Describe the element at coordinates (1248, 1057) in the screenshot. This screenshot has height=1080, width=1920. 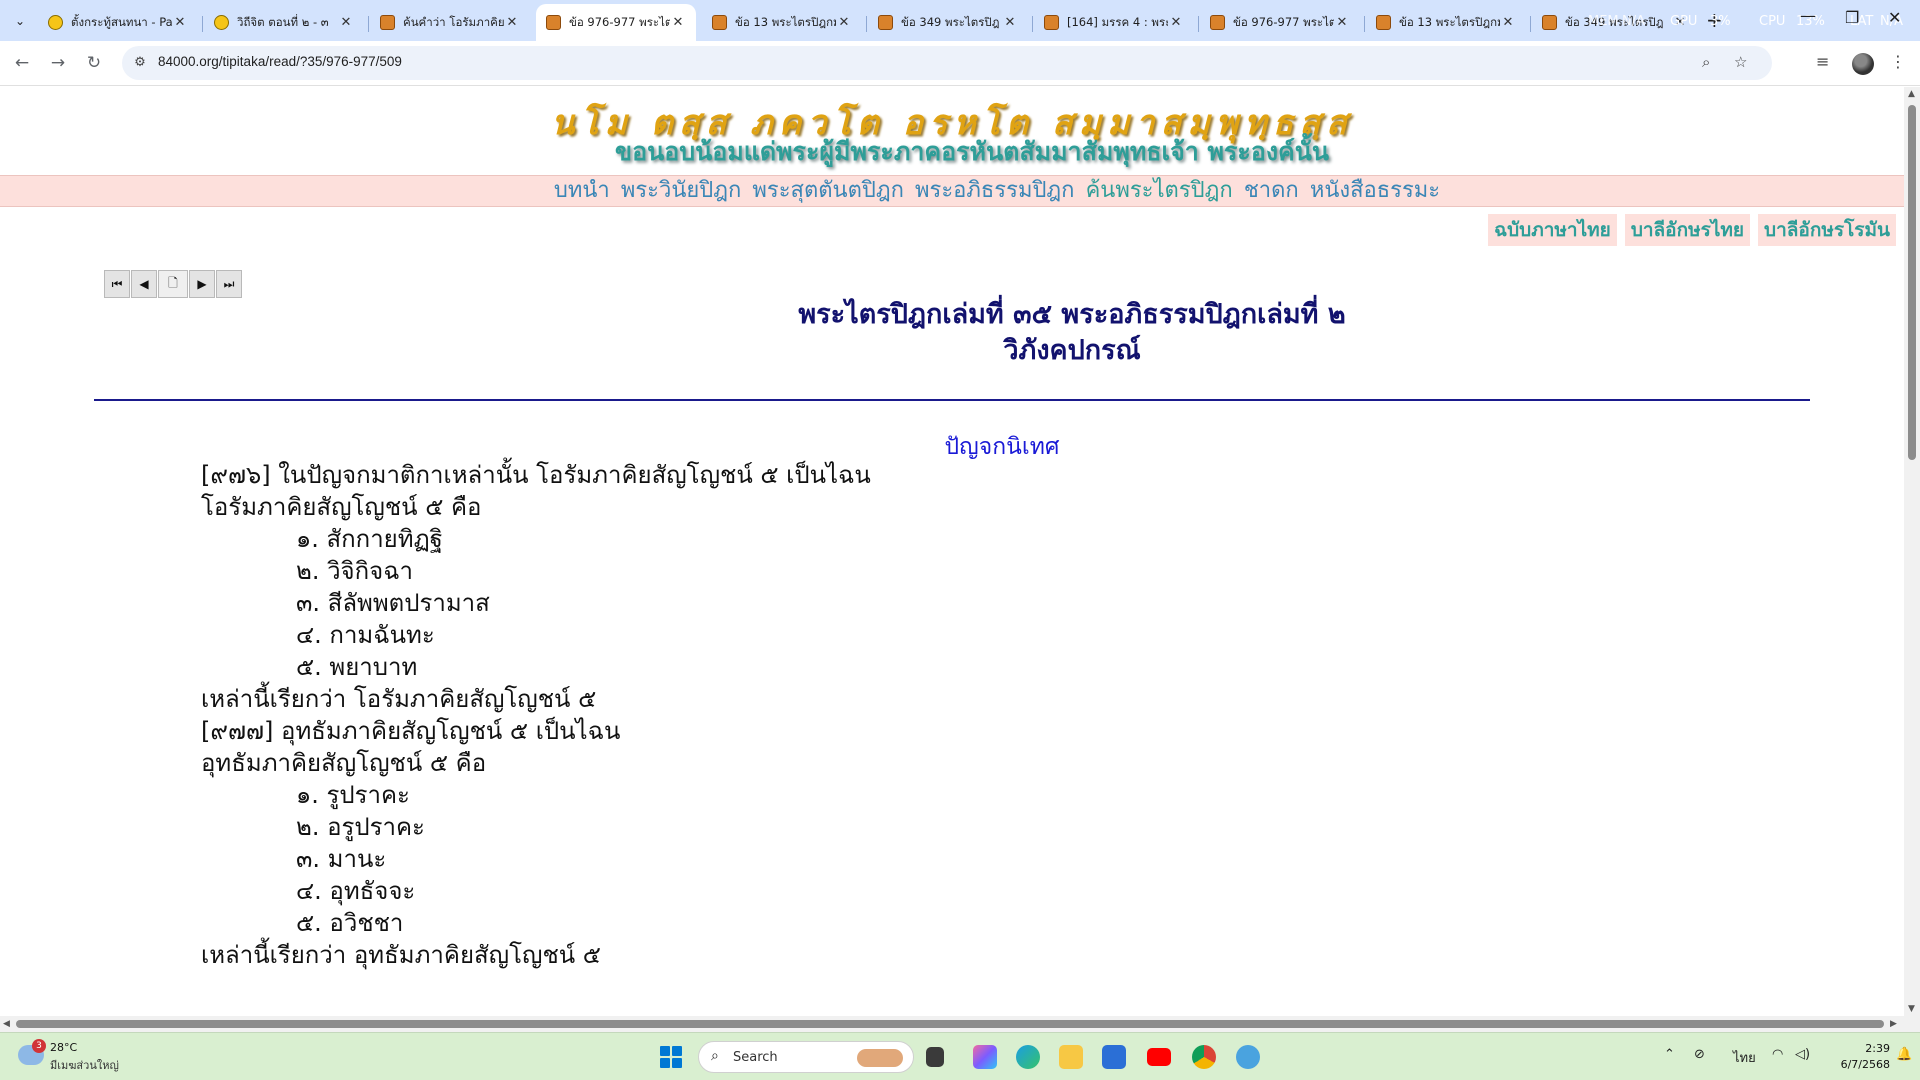
I see `app-icon` at that location.